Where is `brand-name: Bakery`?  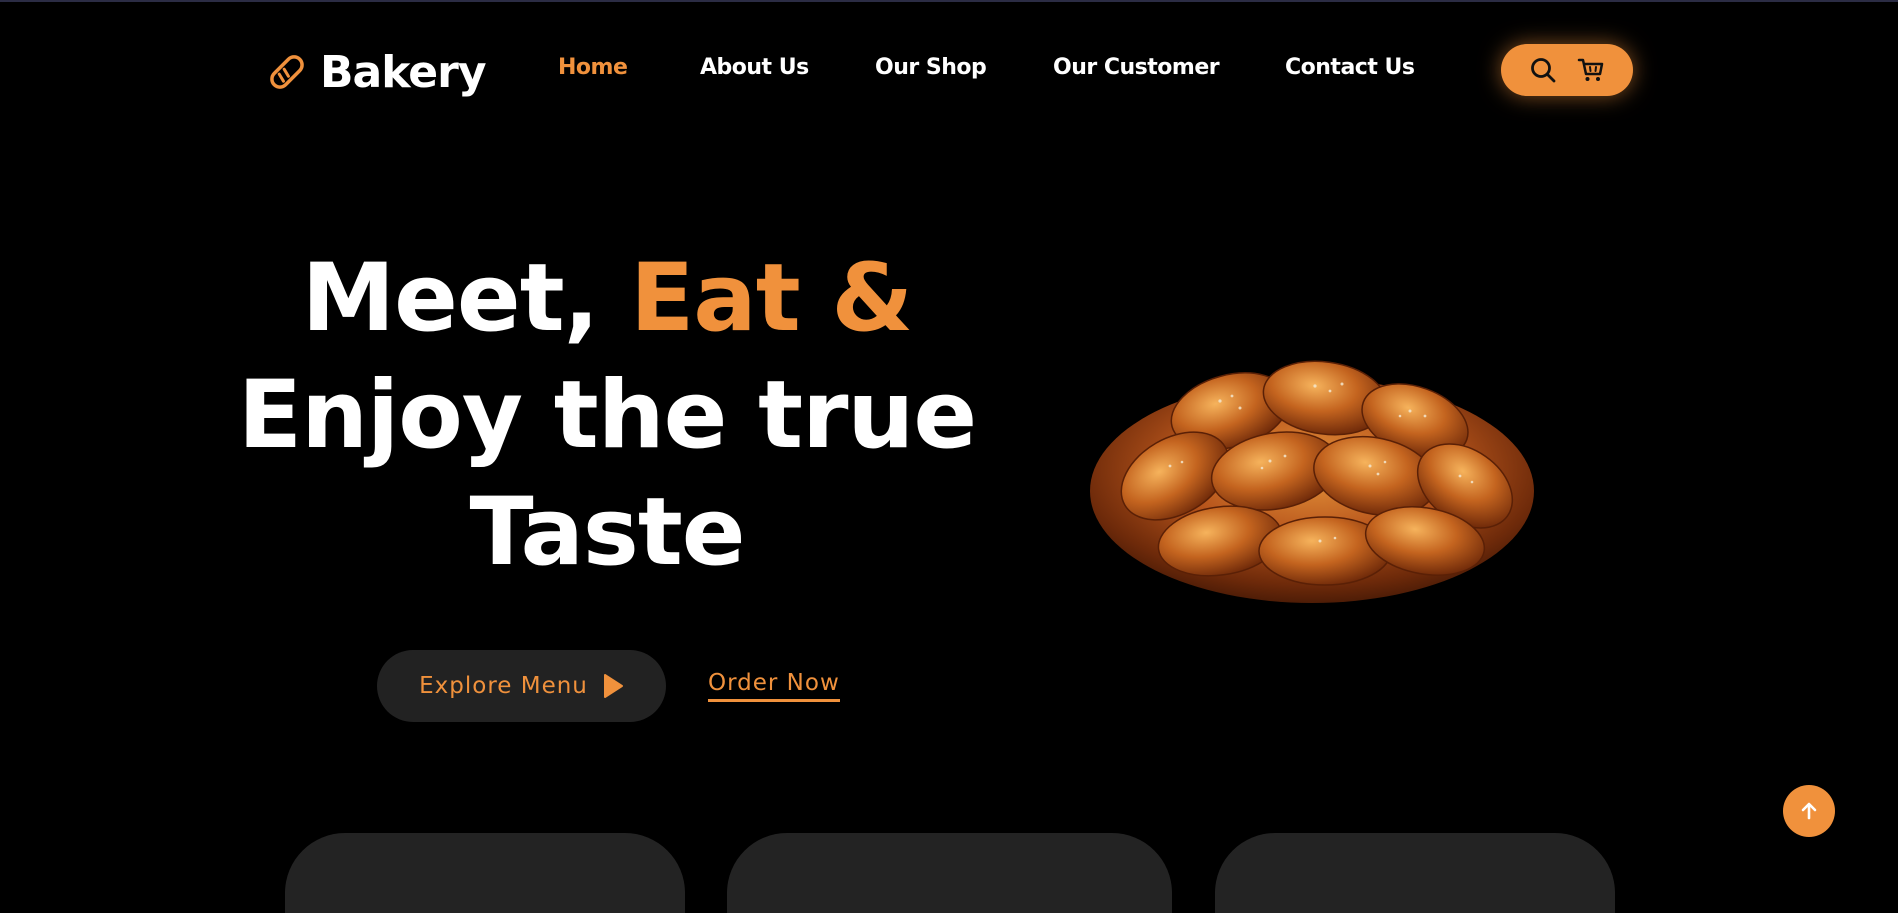 brand-name: Bakery is located at coordinates (403, 72).